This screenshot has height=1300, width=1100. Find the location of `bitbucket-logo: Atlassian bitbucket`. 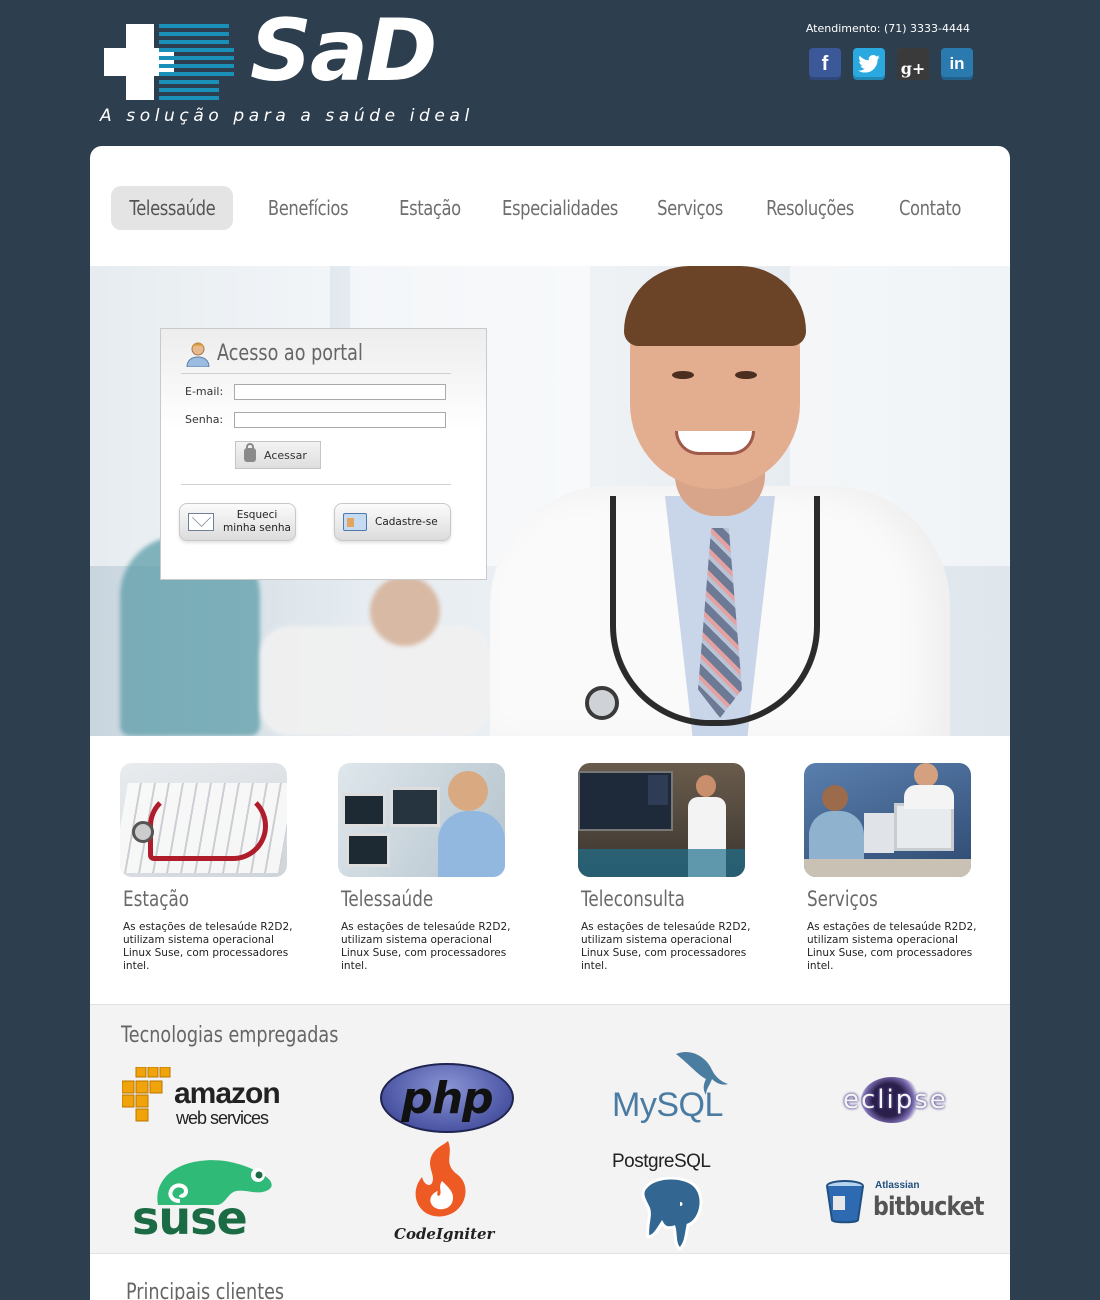

bitbucket-logo: Atlassian bitbucket is located at coordinates (904, 1205).